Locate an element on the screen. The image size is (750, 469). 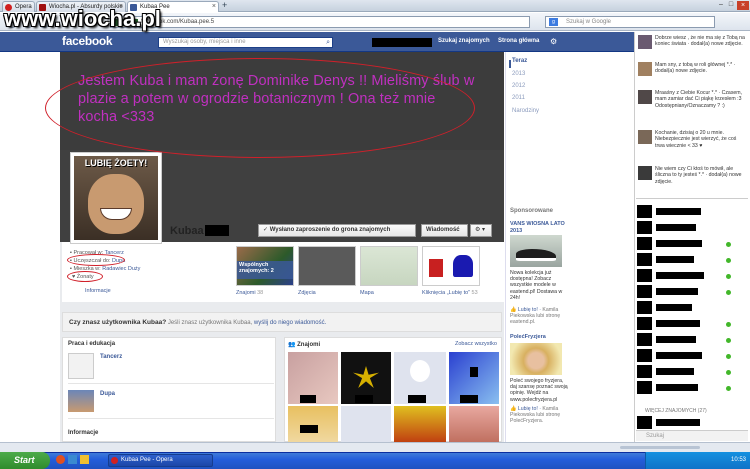
minimize-icon: – is located at coordinates (721, 5).